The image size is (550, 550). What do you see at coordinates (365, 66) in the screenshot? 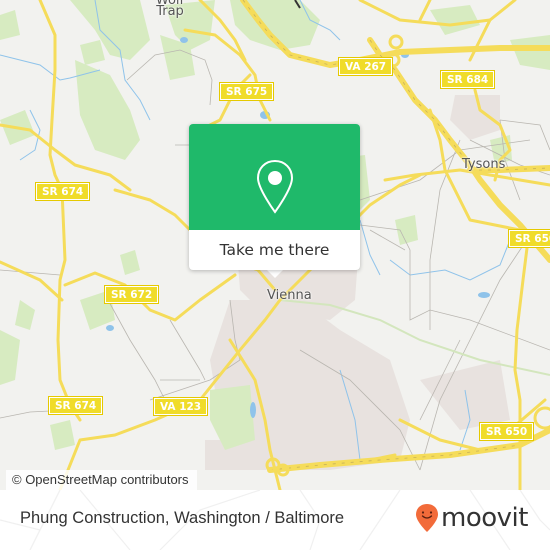
I see `route-shield-va-267: VA 267` at bounding box center [365, 66].